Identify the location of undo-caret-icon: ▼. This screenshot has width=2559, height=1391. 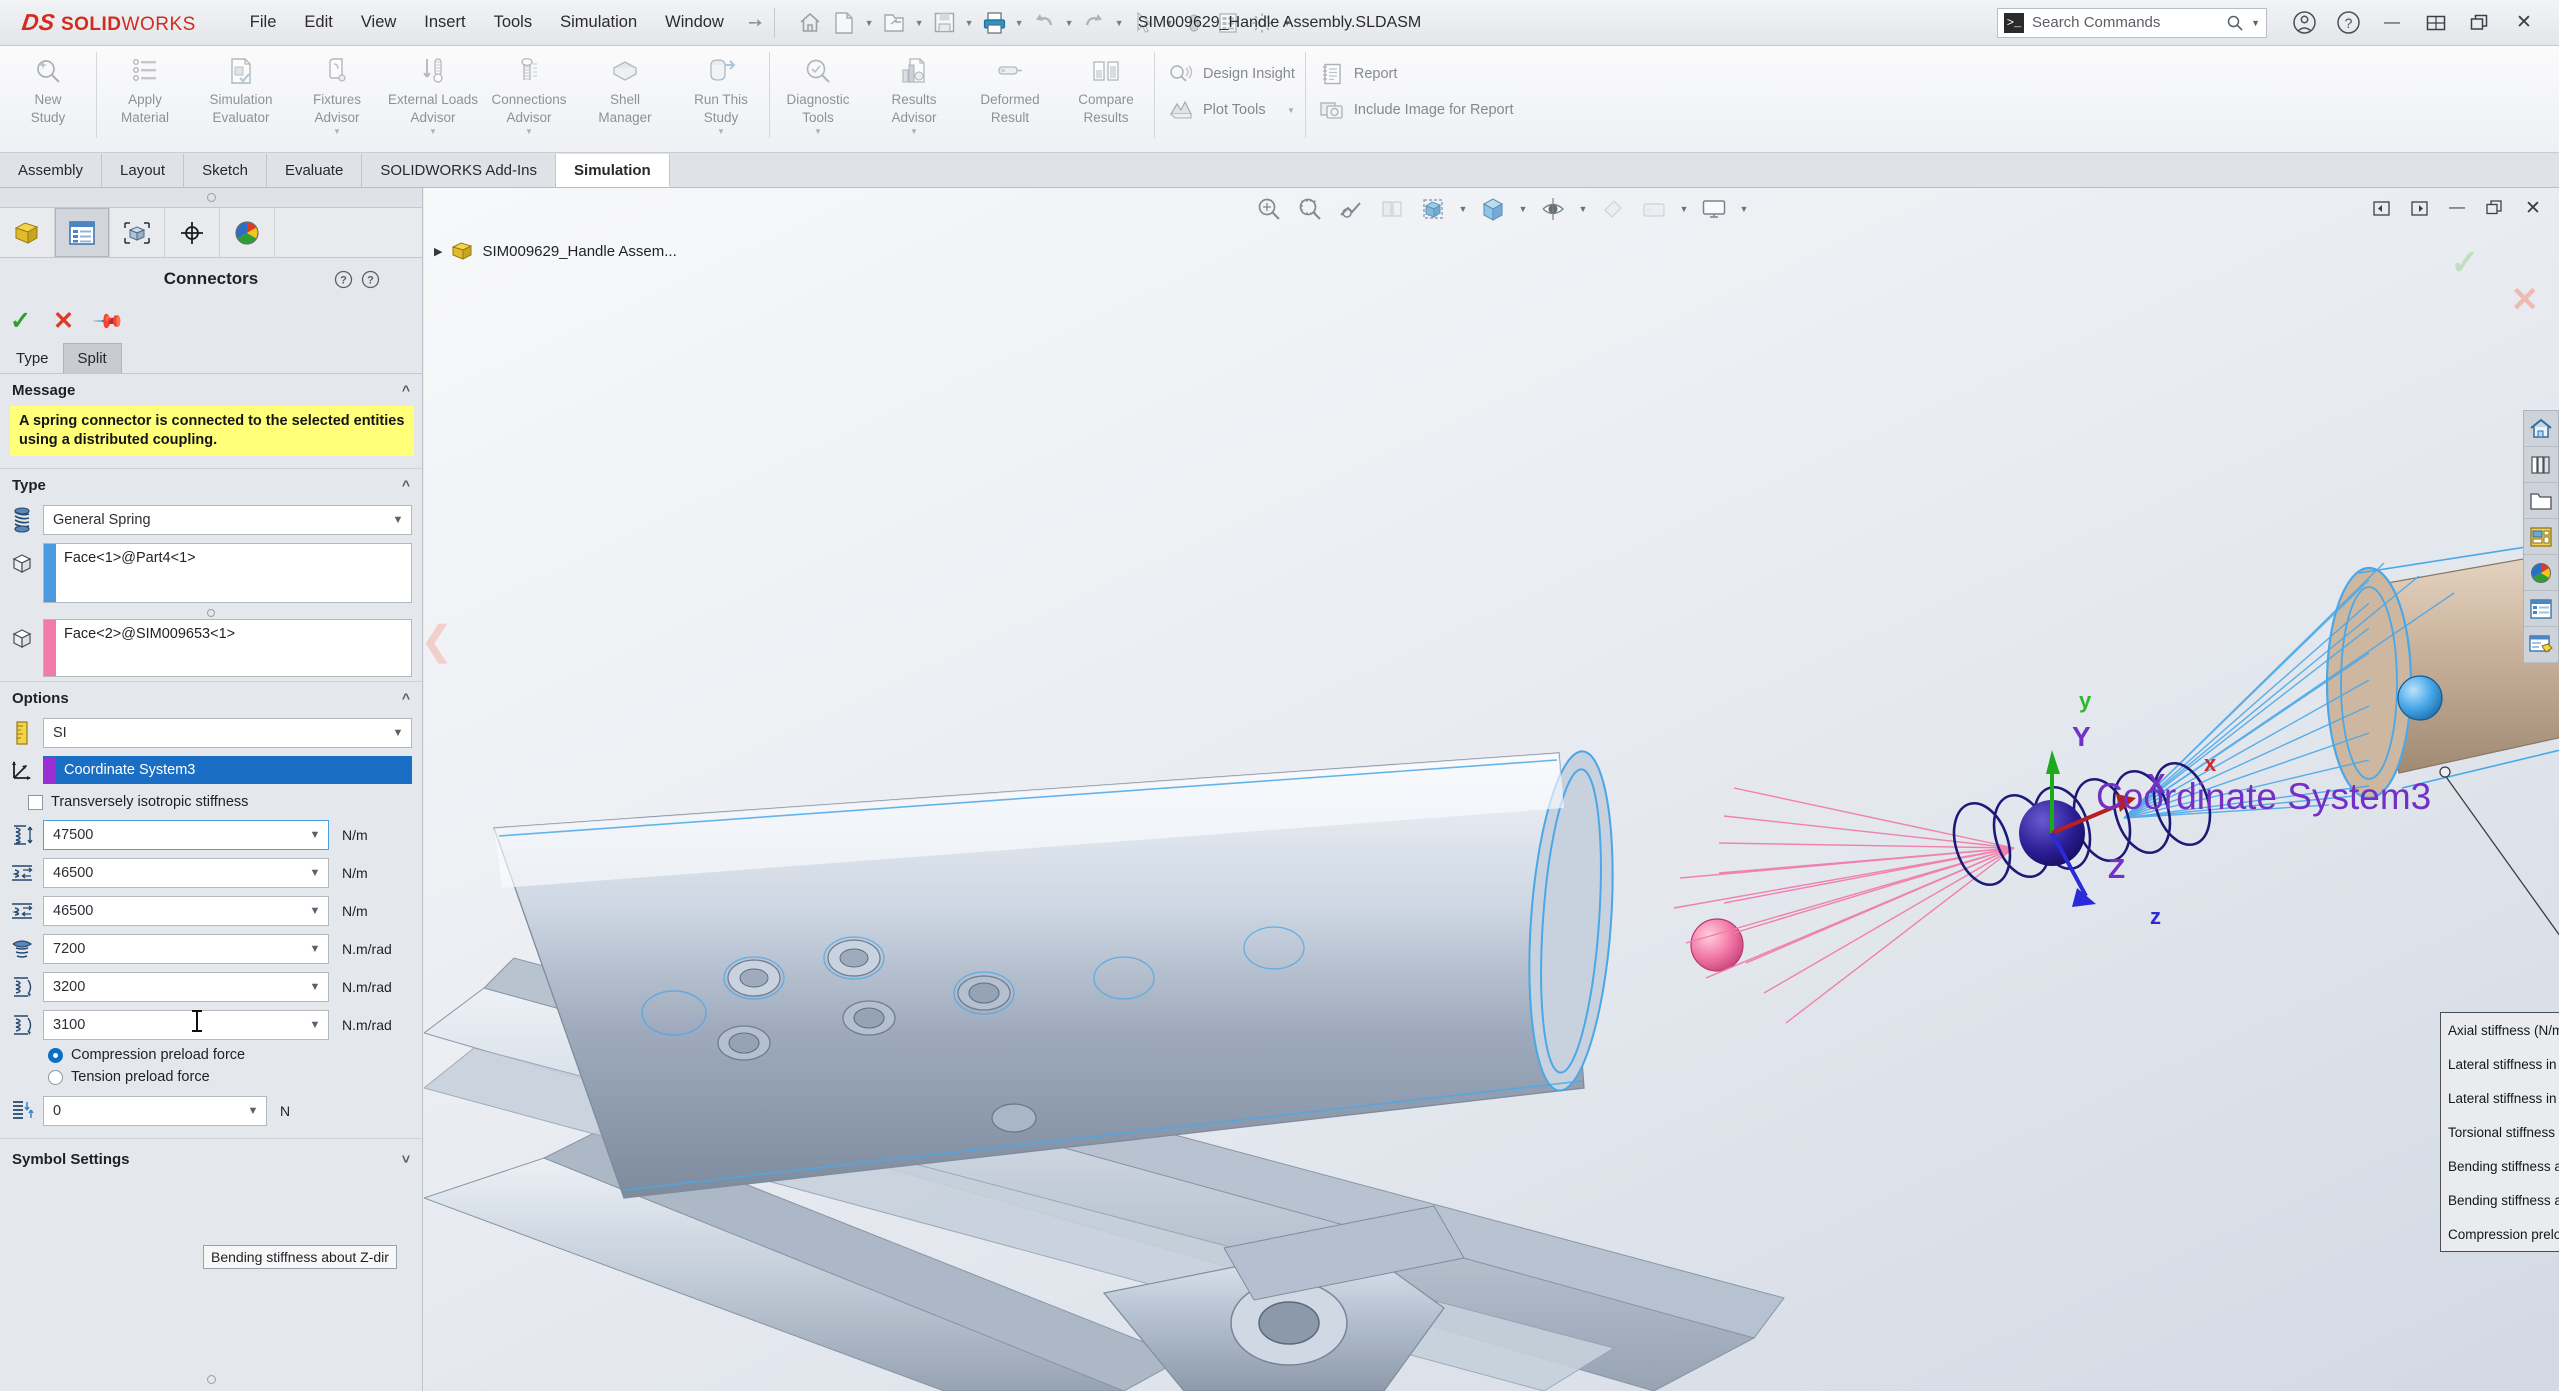
(1069, 23).